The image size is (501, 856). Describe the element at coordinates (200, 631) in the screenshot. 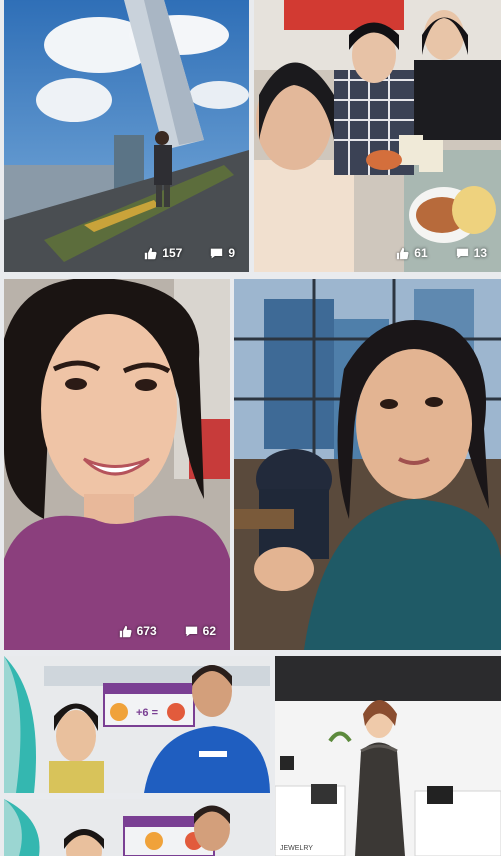

I see `comment-count: 62` at that location.